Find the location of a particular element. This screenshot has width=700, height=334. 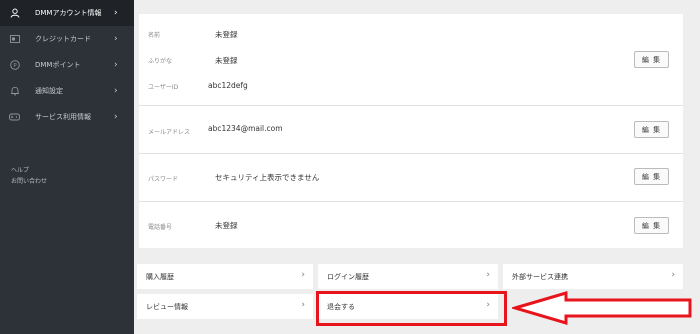

link-label: ログイン履歴 is located at coordinates (348, 277).